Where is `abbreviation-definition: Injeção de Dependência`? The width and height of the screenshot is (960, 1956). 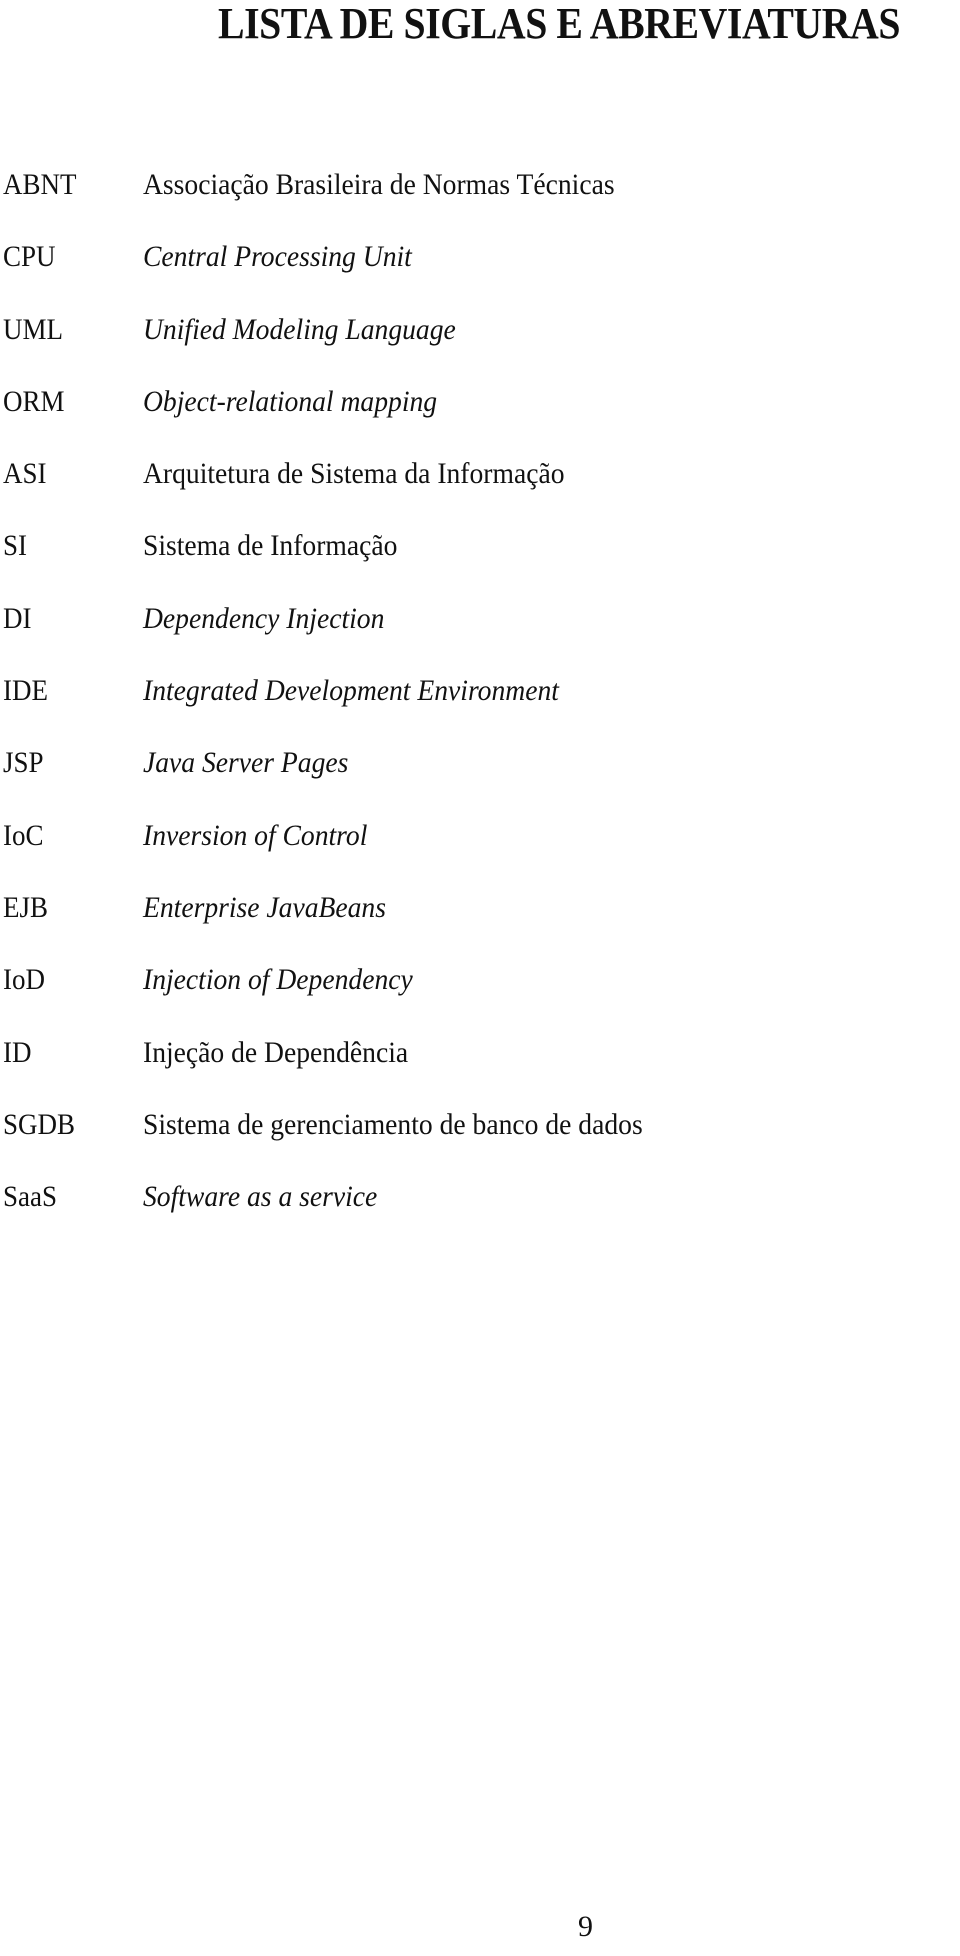 abbreviation-definition: Injeção de Dependência is located at coordinates (276, 1052).